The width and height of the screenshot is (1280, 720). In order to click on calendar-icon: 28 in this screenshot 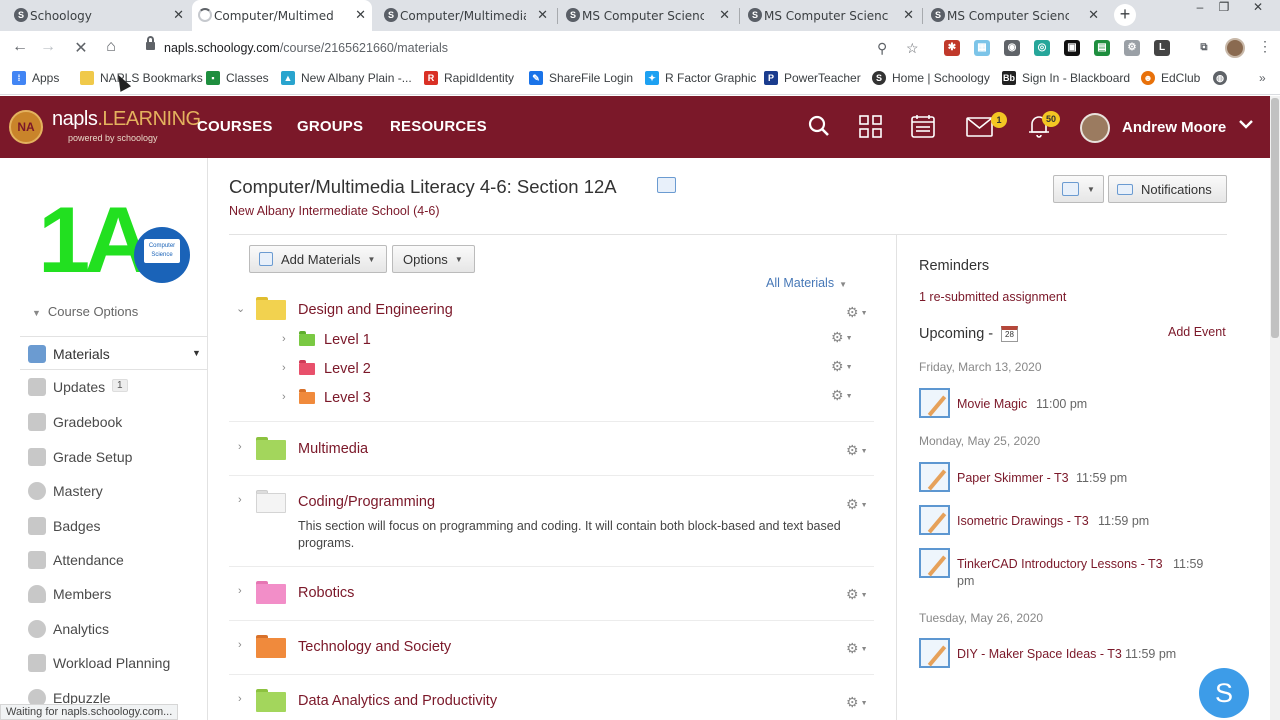, I will do `click(1009, 334)`.